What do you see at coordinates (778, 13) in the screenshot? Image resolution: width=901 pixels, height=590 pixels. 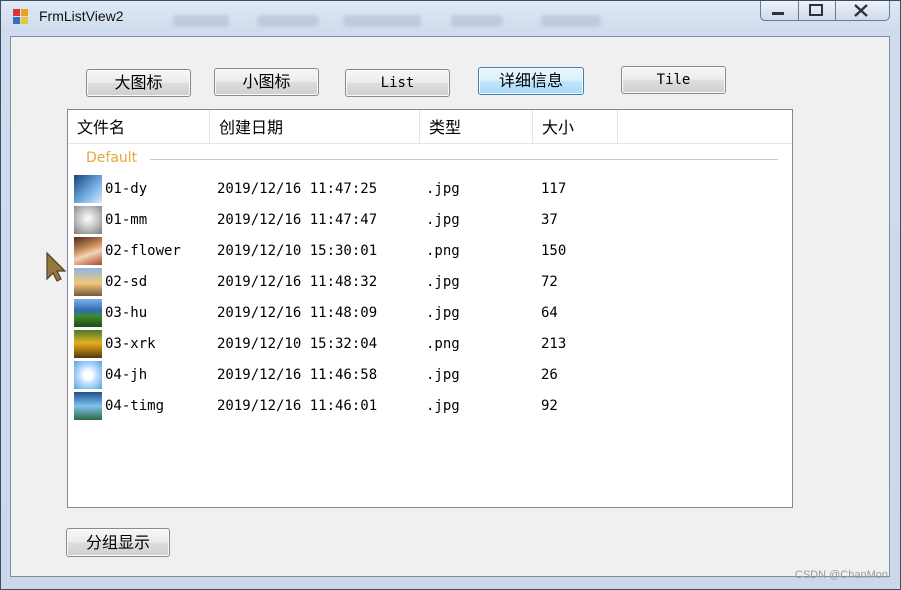 I see `minimize-icon` at bounding box center [778, 13].